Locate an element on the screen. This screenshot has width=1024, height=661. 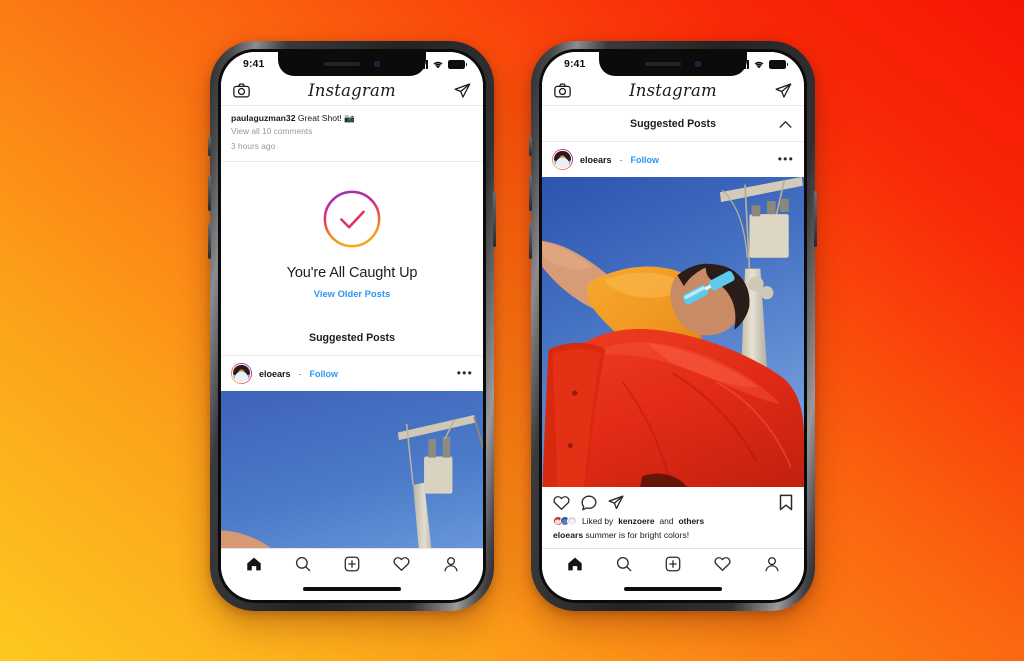
post-header-right: eloears · Follow ••• is located at coordinates (673, 159).